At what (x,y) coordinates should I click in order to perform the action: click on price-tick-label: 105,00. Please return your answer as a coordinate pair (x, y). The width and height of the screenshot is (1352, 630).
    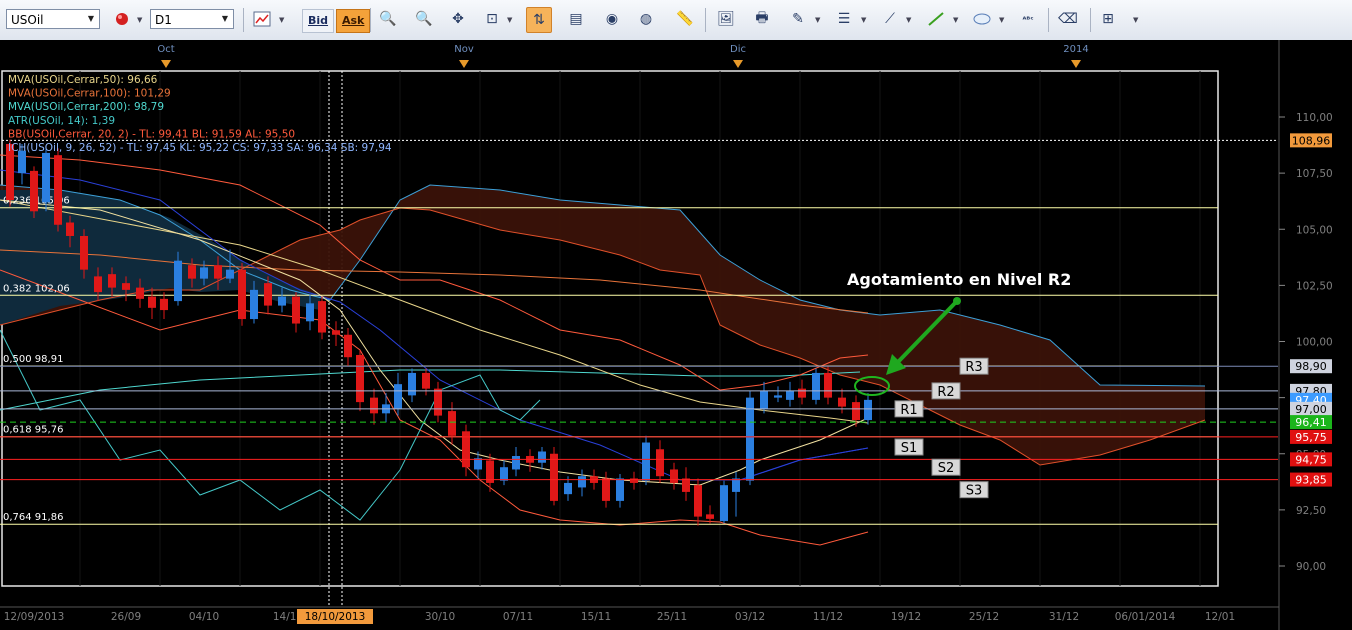
    Looking at the image, I should click on (1314, 230).